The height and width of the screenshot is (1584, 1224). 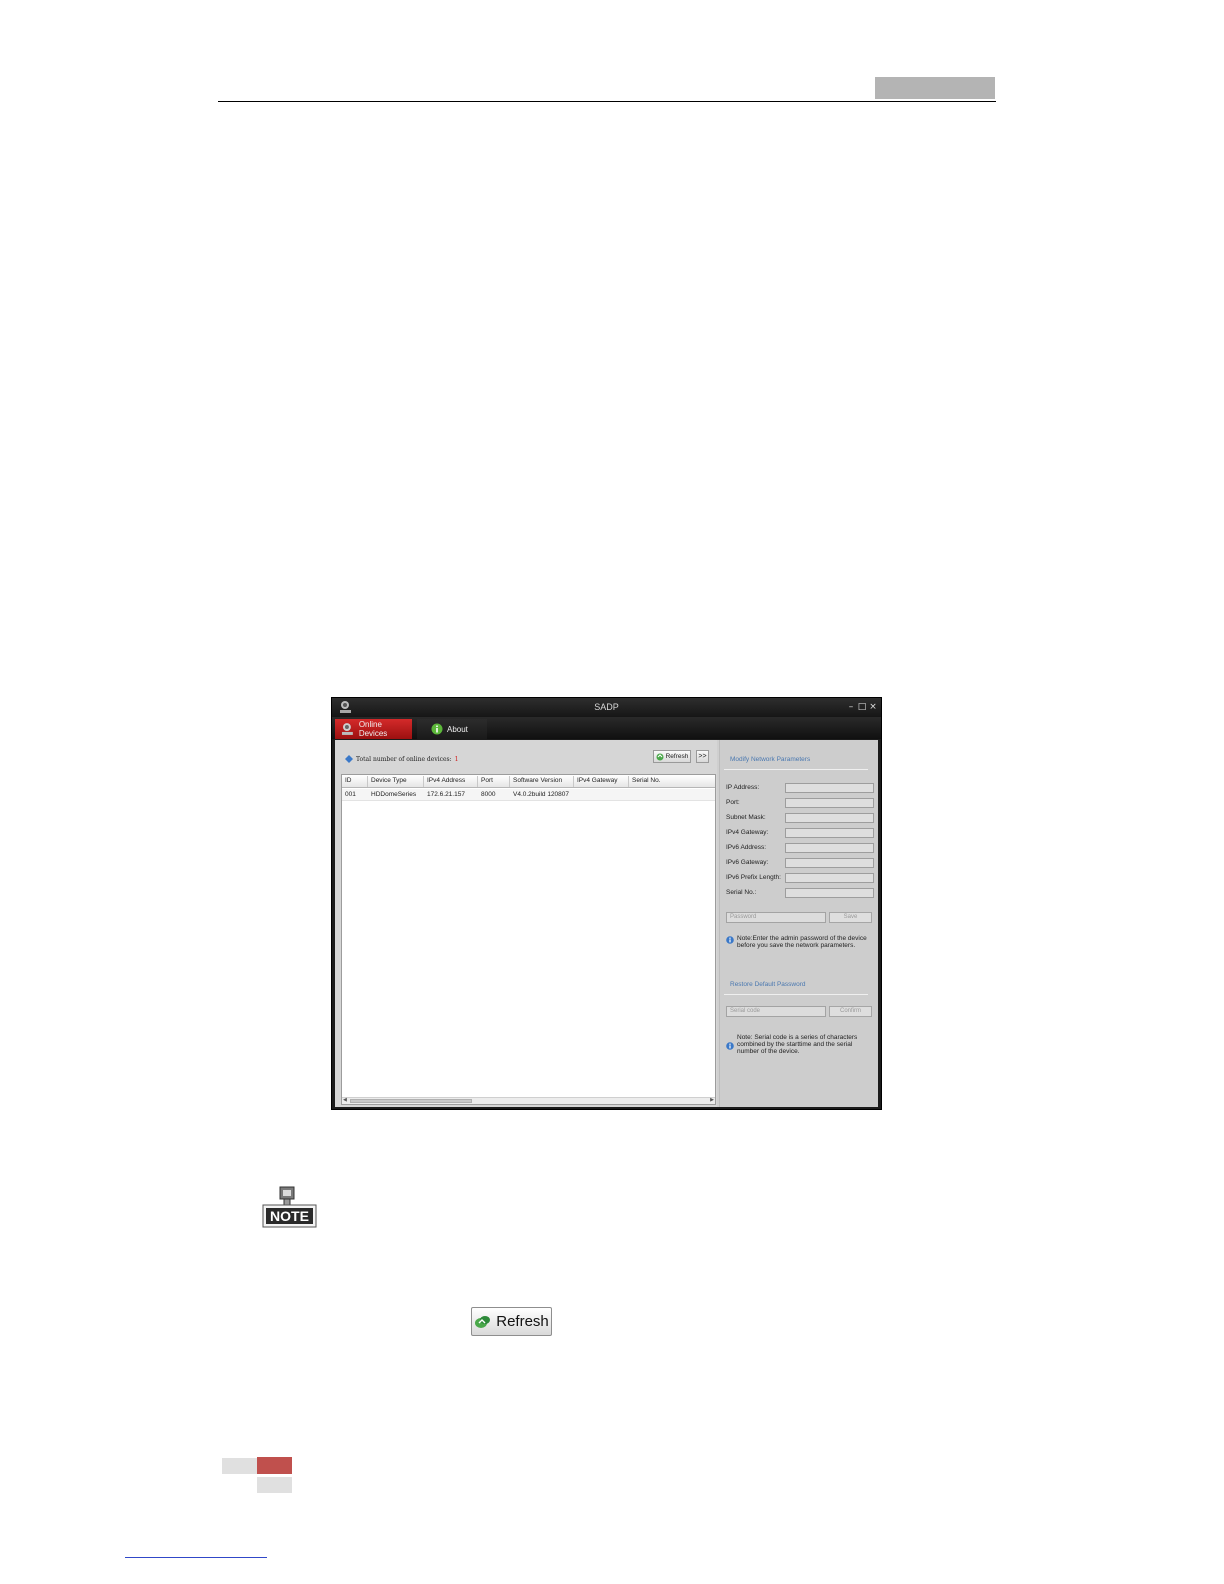 What do you see at coordinates (850, 1011) in the screenshot?
I see `confirm-button: Confirm` at bounding box center [850, 1011].